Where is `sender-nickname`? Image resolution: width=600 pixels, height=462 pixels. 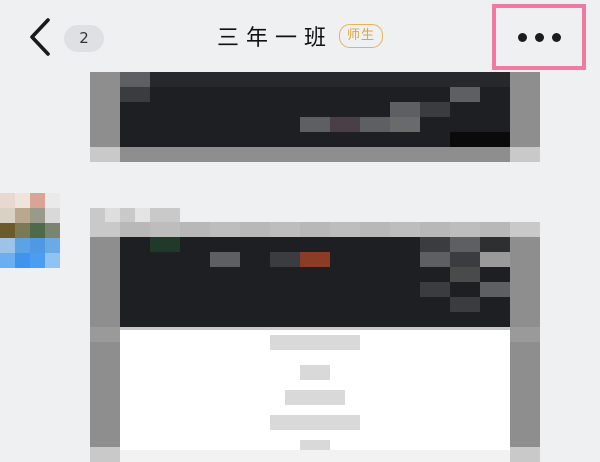 sender-nickname is located at coordinates (135, 215).